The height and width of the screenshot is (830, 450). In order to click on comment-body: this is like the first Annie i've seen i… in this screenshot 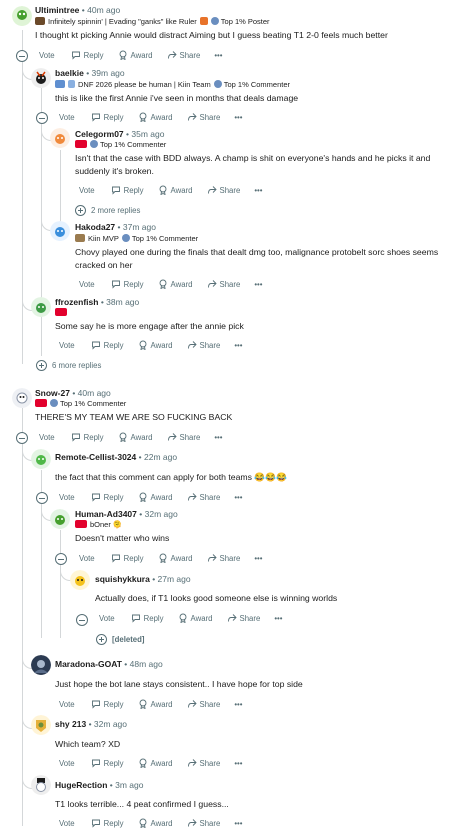, I will do `click(177, 98)`.